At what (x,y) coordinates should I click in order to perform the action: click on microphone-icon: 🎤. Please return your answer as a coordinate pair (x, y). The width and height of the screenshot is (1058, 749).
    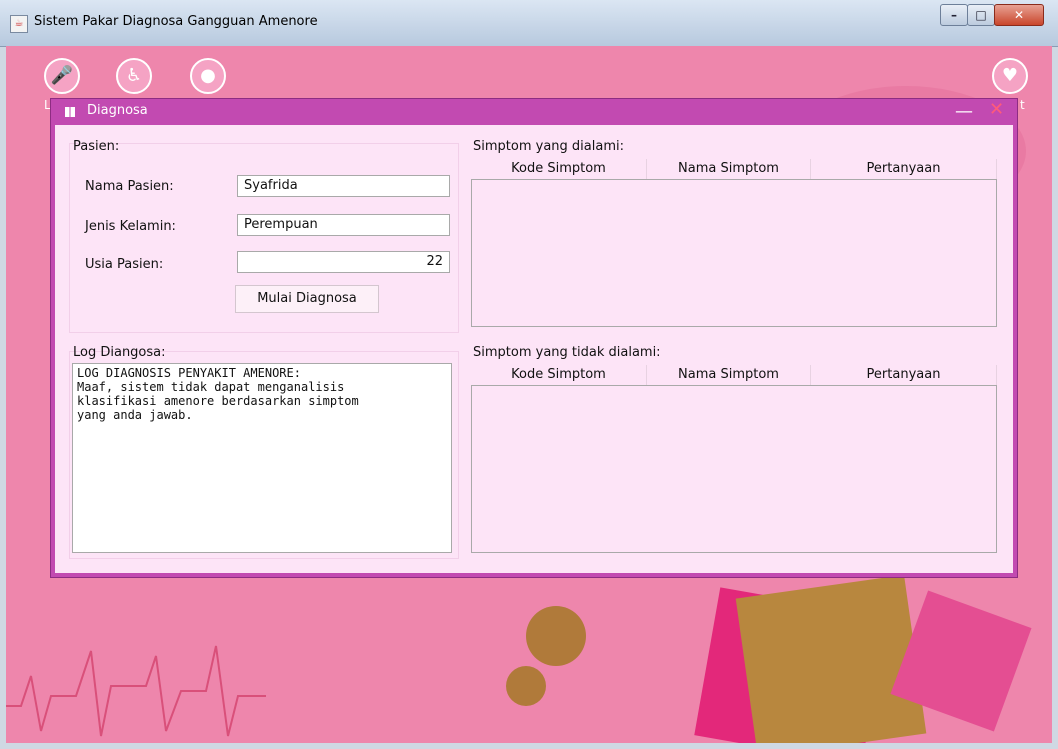
    Looking at the image, I should click on (62, 76).